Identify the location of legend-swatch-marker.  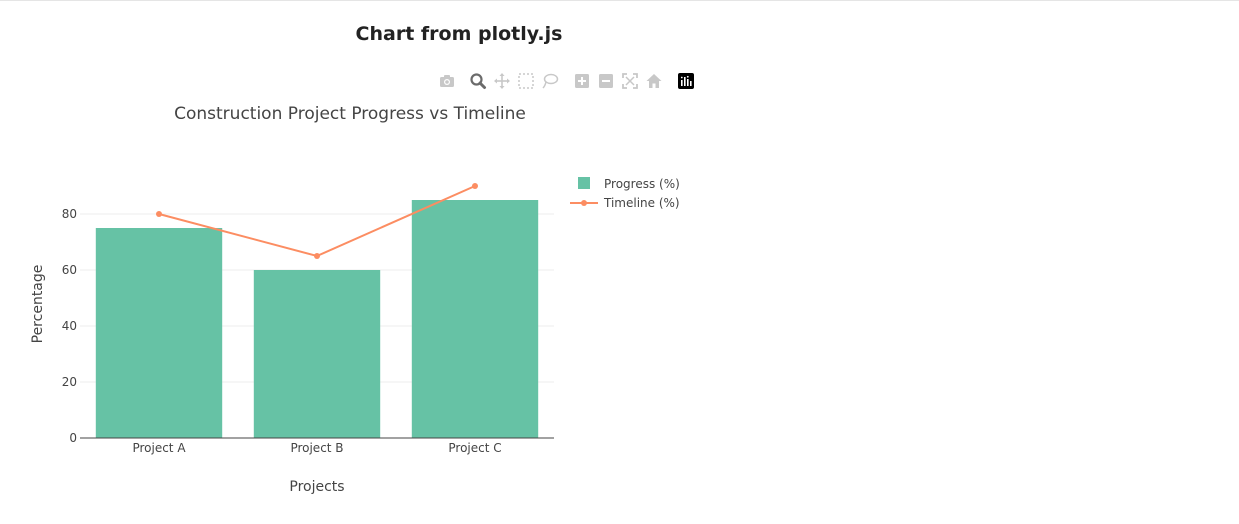
(584, 203).